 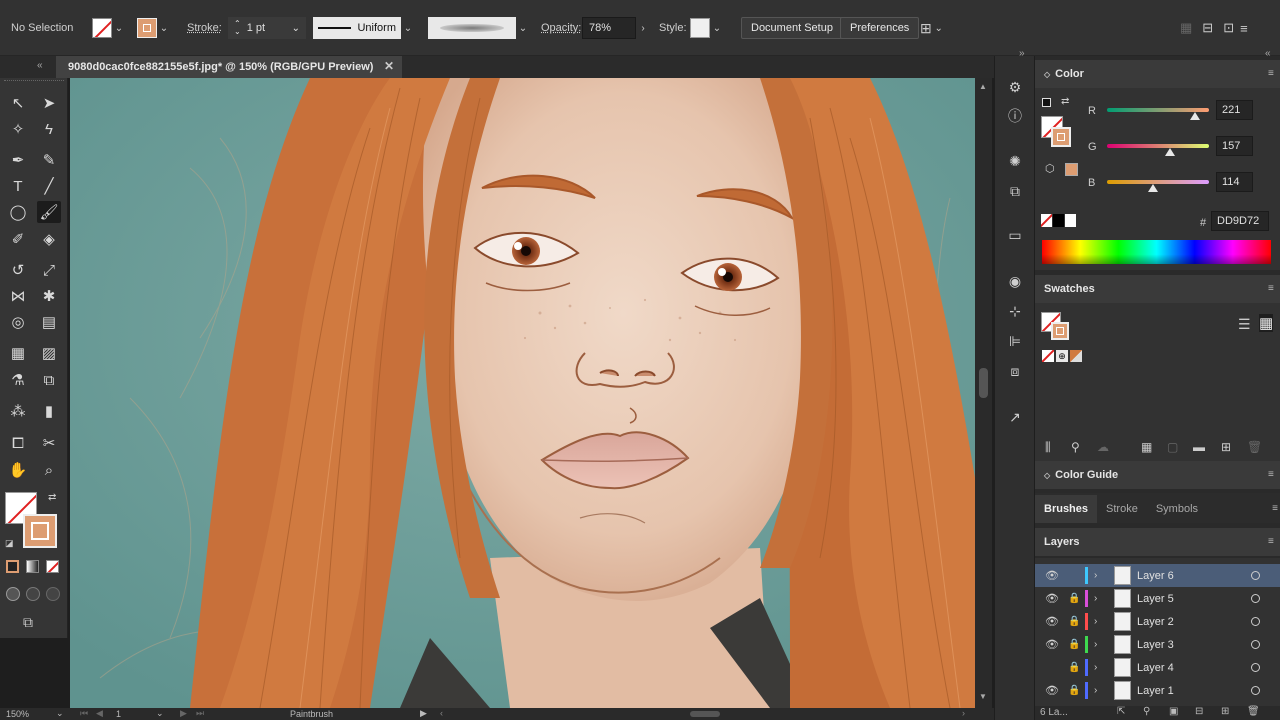 What do you see at coordinates (1244, 28) in the screenshot?
I see `menu-icon: ≡` at bounding box center [1244, 28].